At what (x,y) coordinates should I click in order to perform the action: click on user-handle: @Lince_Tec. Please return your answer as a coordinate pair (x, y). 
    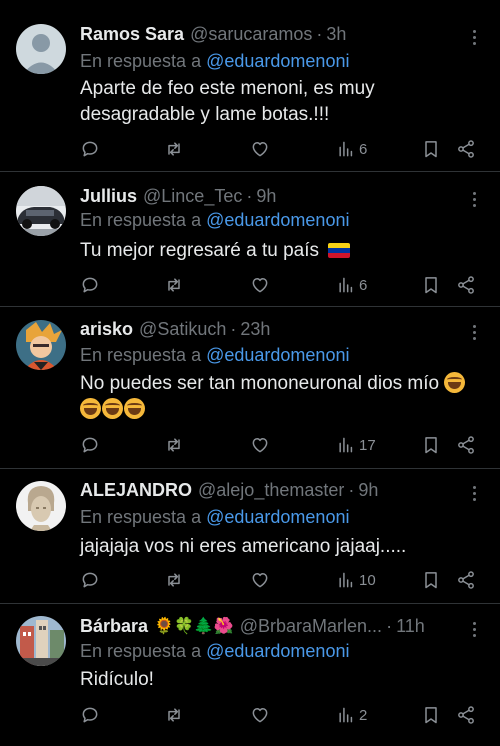
    Looking at the image, I should click on (192, 196).